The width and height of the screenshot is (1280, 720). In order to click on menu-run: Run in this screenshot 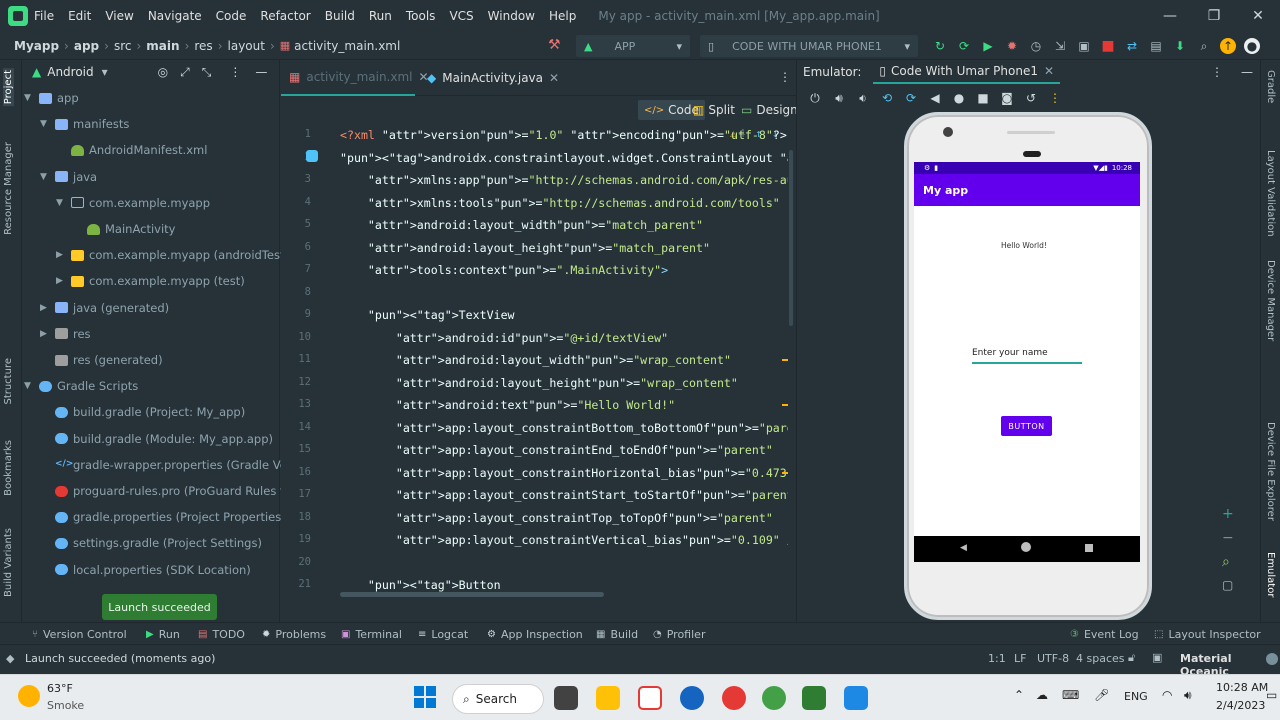, I will do `click(380, 16)`.